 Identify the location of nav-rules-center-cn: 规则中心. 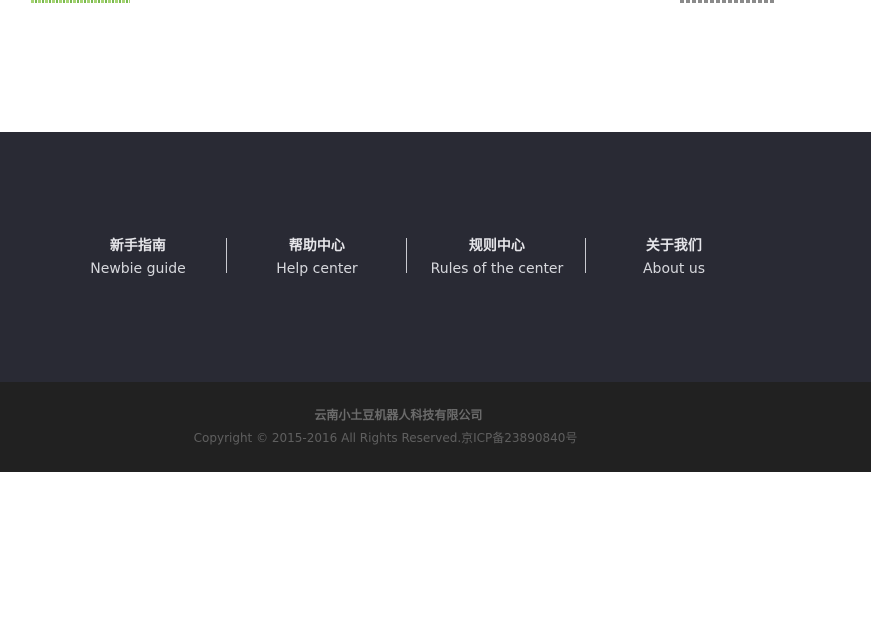
(497, 246).